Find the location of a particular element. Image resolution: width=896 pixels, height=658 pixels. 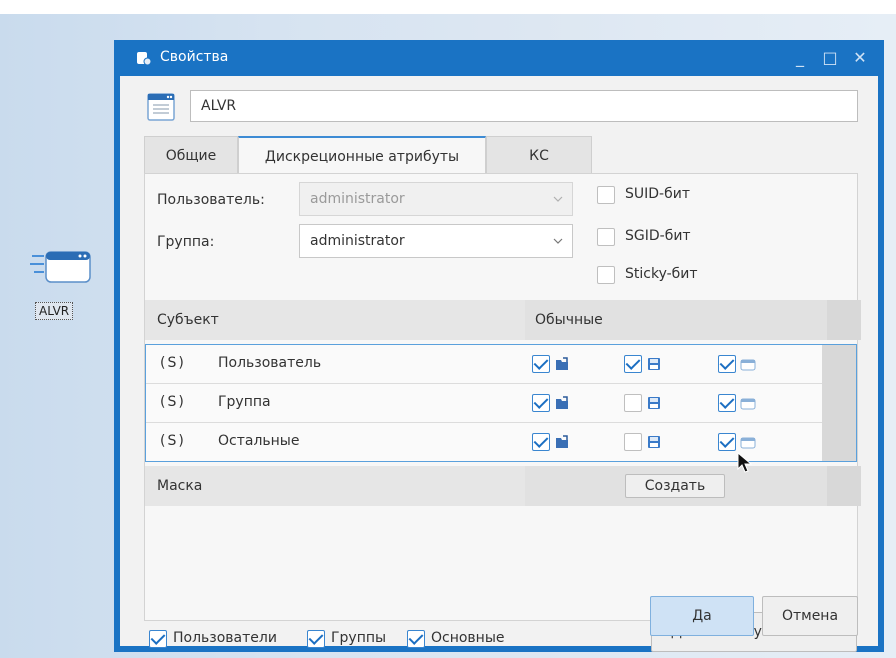

properties-icon is located at coordinates (144, 59).